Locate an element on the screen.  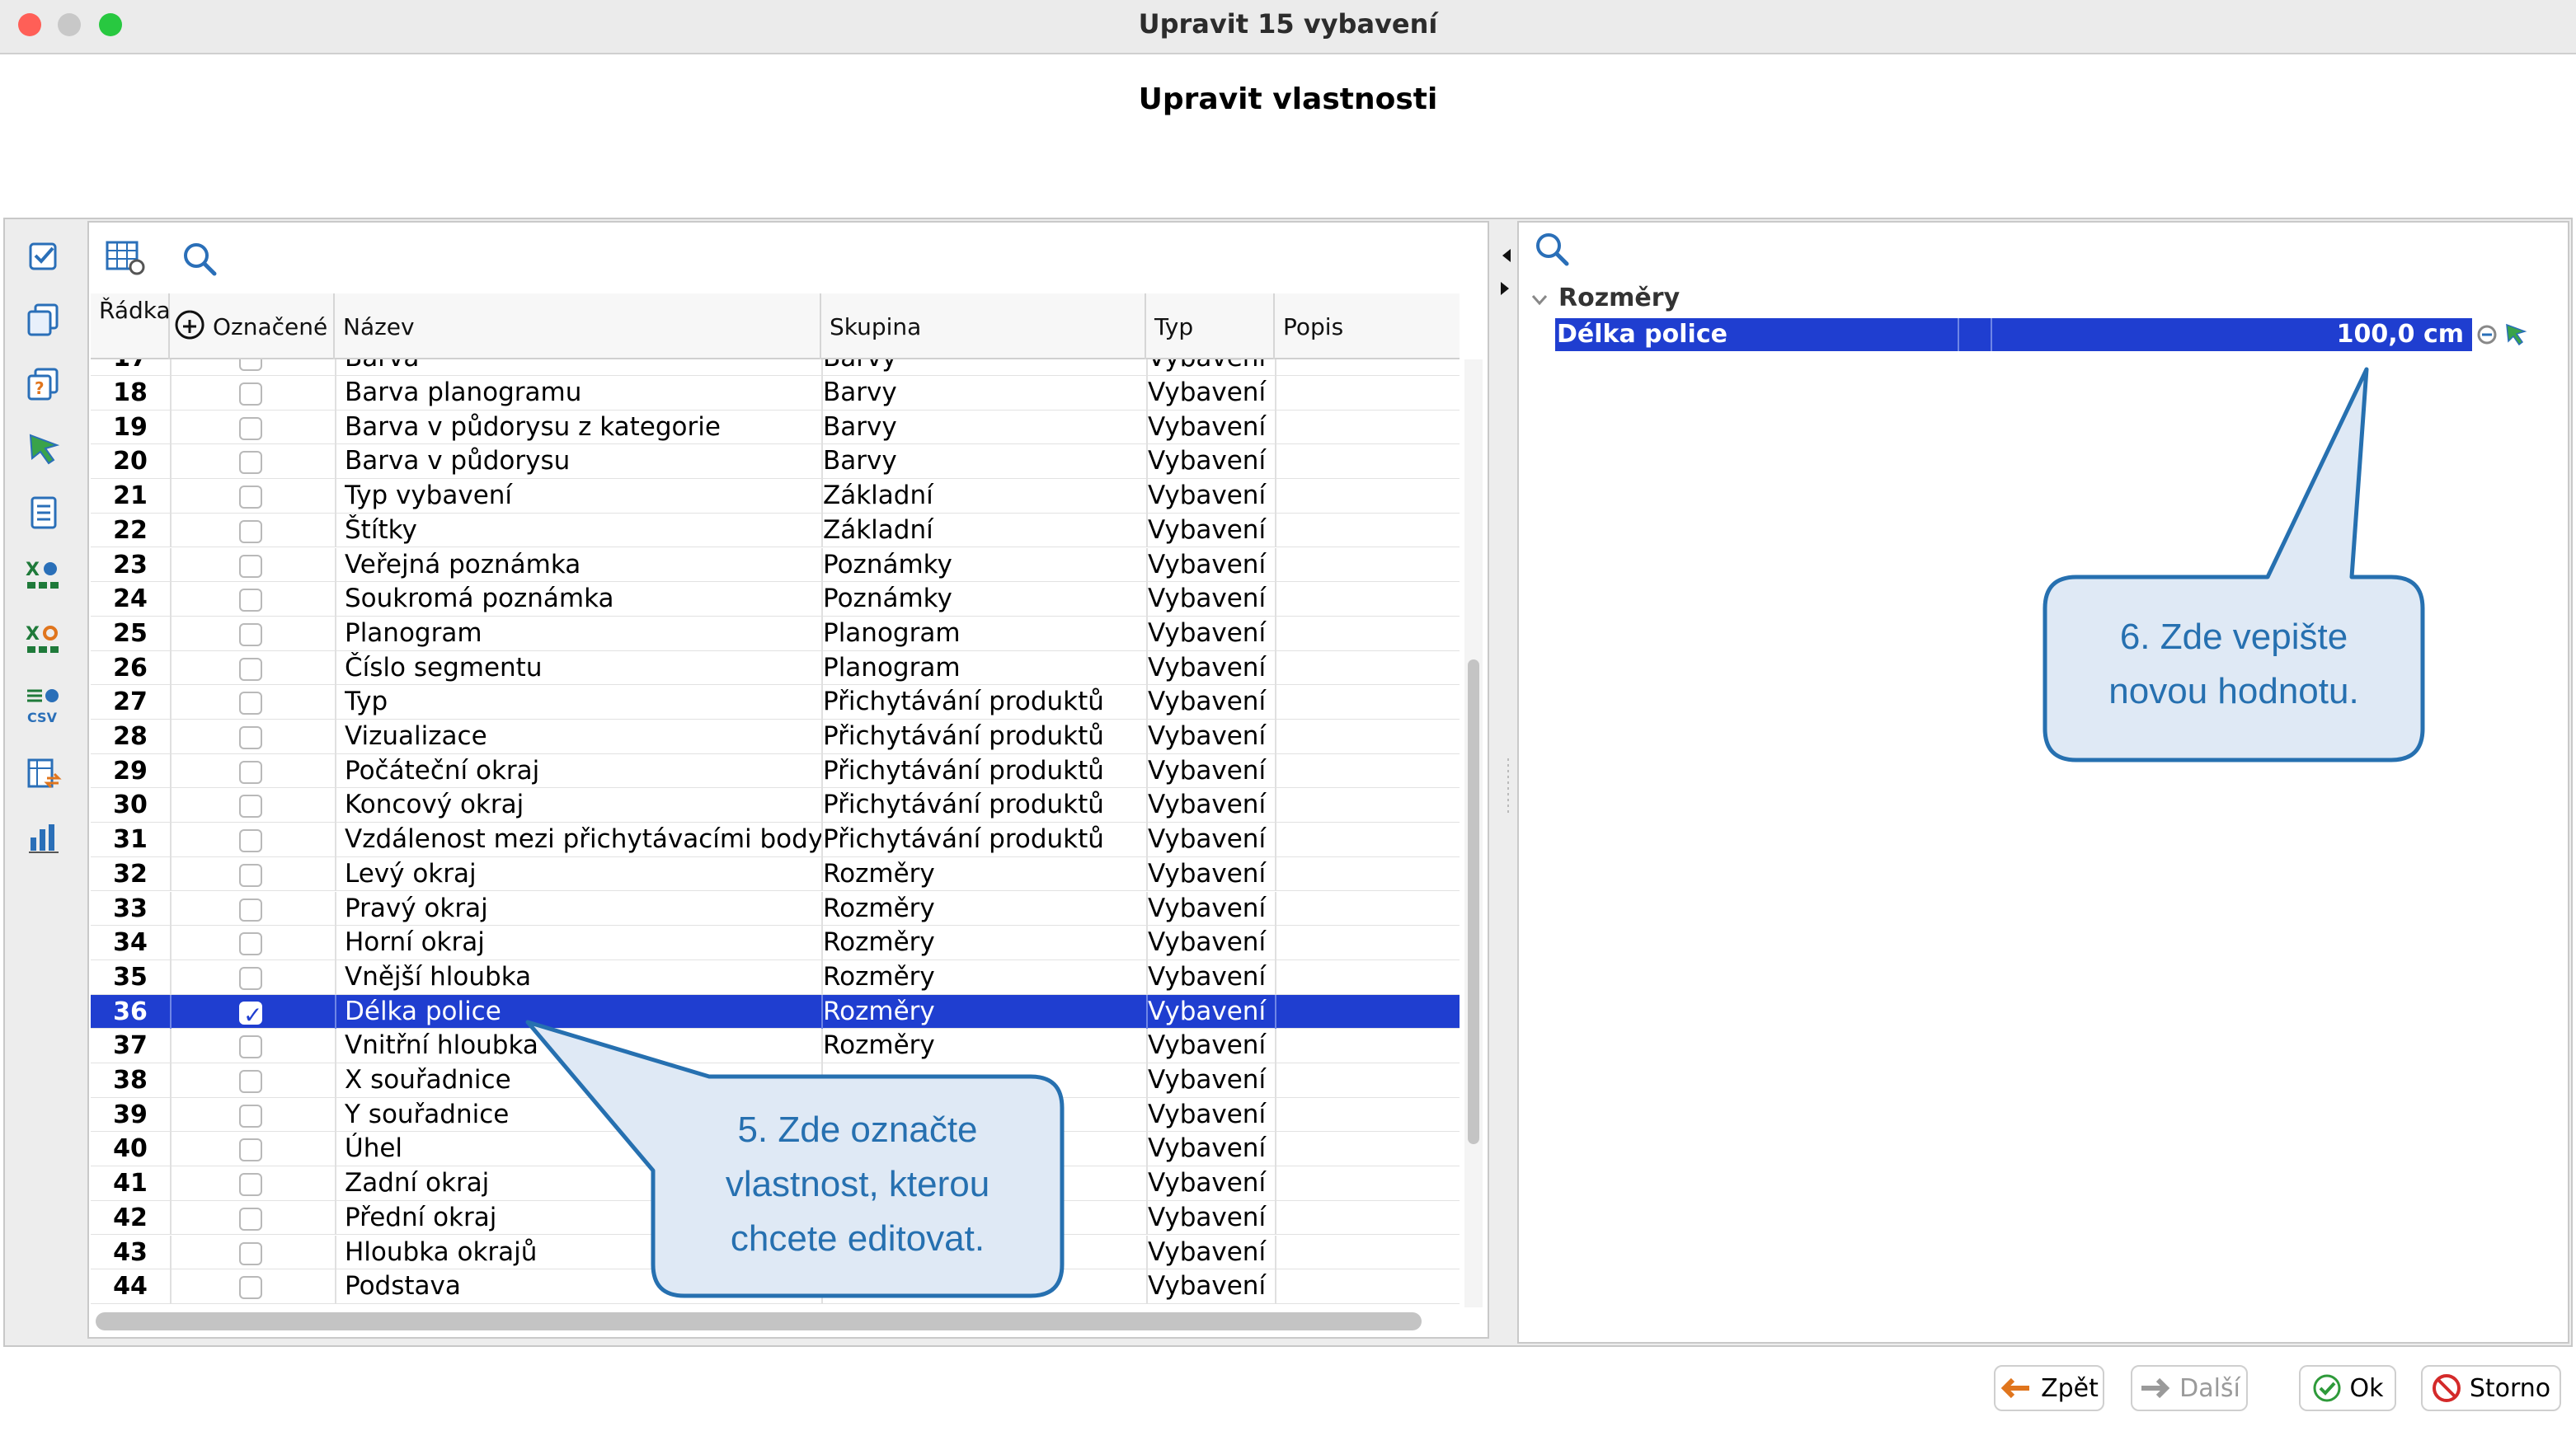
back-button: Zpět is located at coordinates (2049, 1388).